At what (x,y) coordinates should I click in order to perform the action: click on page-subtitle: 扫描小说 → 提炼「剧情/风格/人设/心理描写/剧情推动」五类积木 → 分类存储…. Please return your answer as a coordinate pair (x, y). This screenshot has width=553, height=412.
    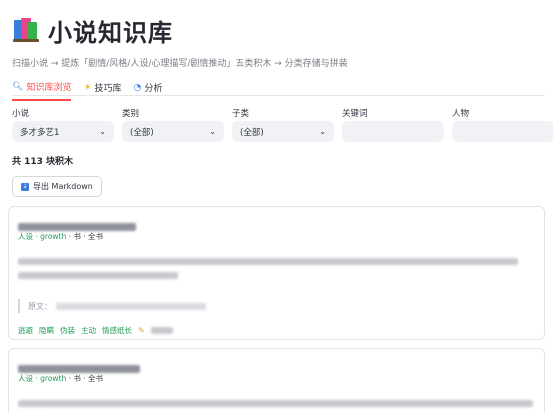
    Looking at the image, I should click on (180, 64).